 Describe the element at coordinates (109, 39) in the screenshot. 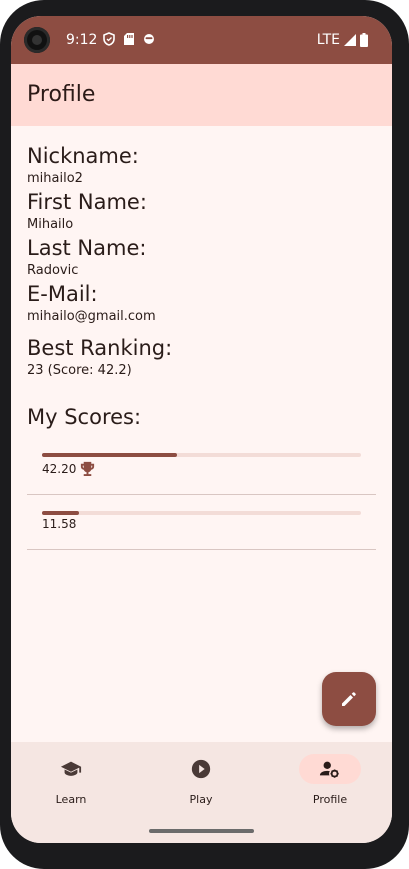

I see `shield-icon` at that location.